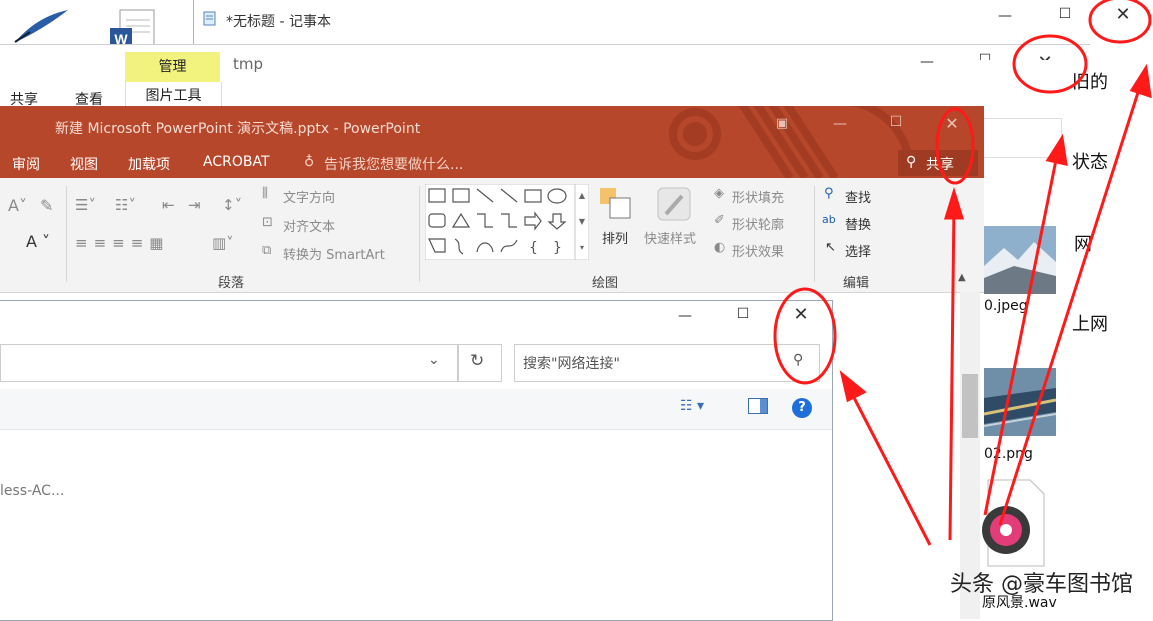  Describe the element at coordinates (46, 205) in the screenshot. I see `clear-format-icon: ✎` at that location.